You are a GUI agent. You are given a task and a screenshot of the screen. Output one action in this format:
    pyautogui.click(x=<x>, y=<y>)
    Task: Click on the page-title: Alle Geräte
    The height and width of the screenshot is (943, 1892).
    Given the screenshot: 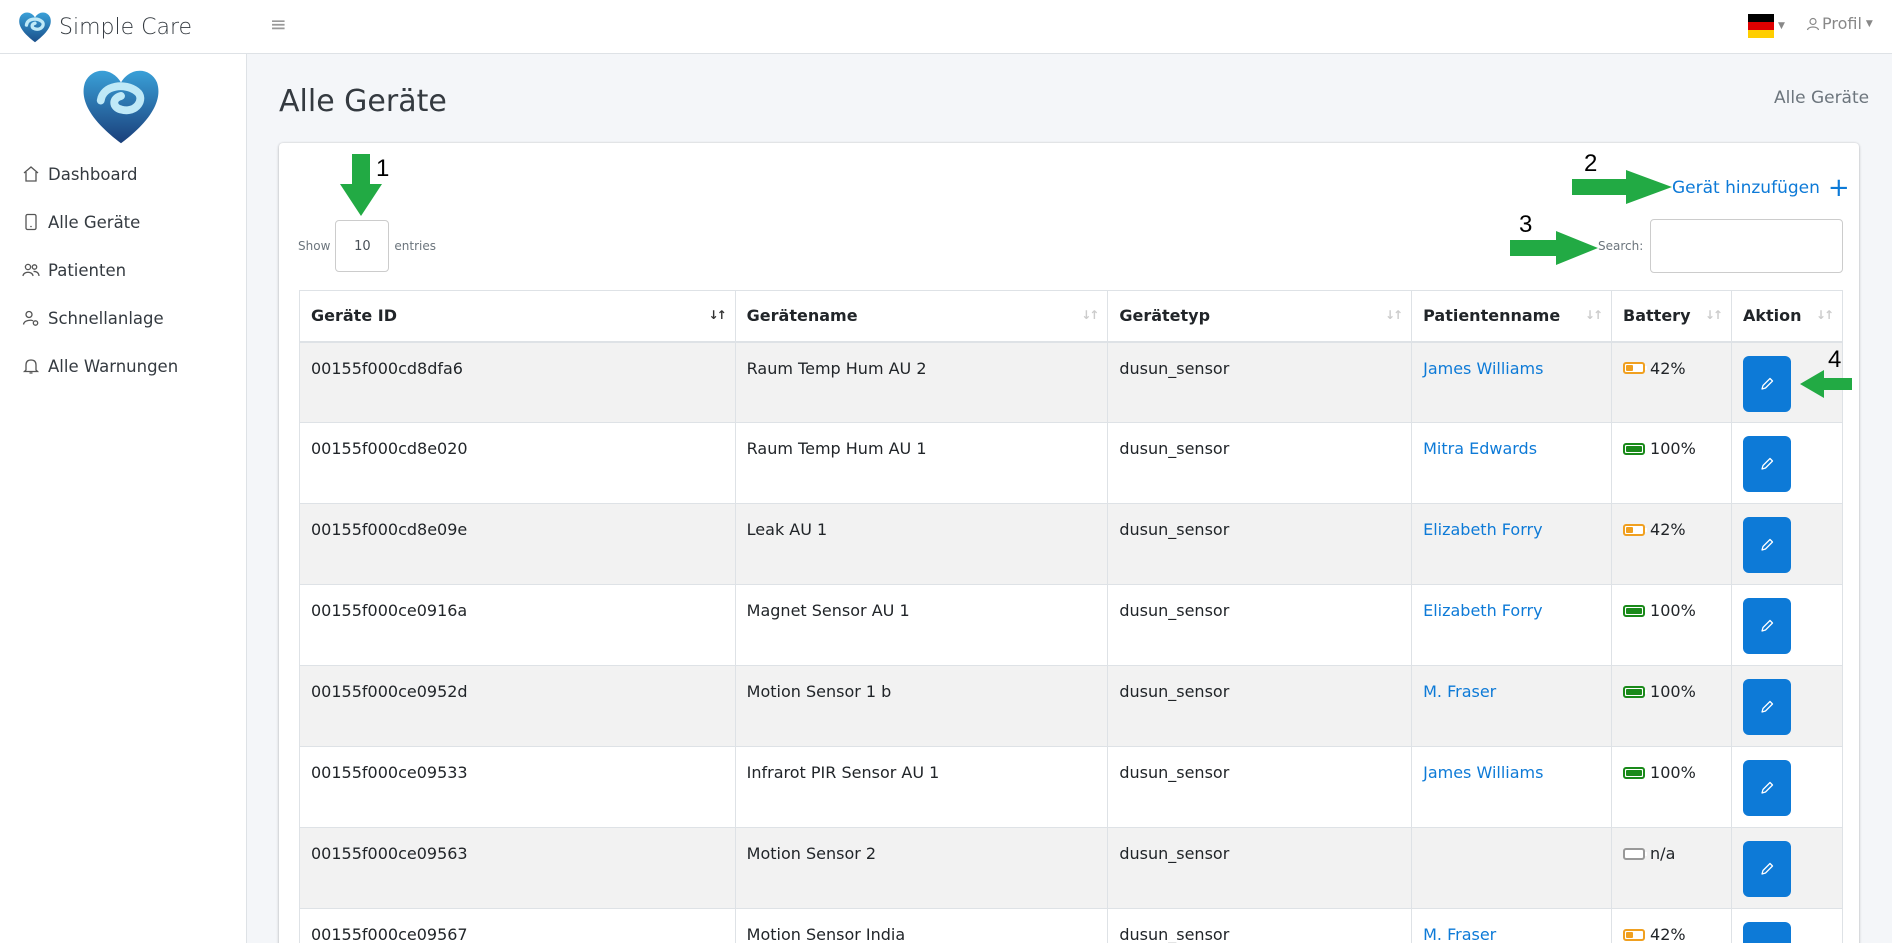 What is the action you would take?
    pyautogui.click(x=363, y=101)
    